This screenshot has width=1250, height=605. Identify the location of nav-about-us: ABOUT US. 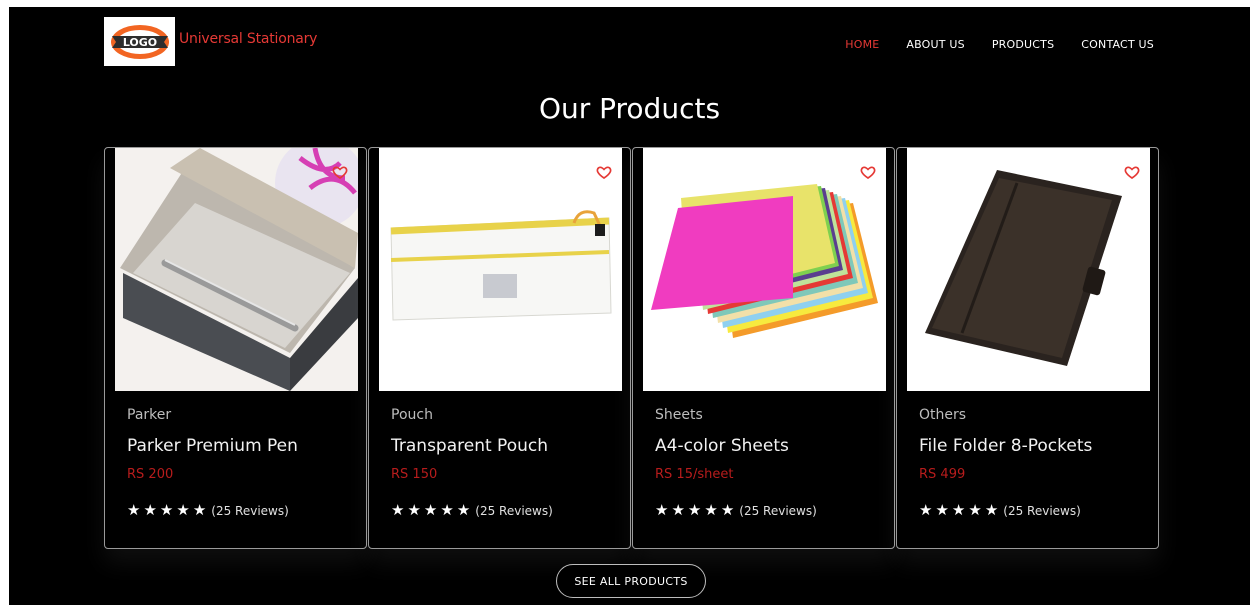
(935, 44).